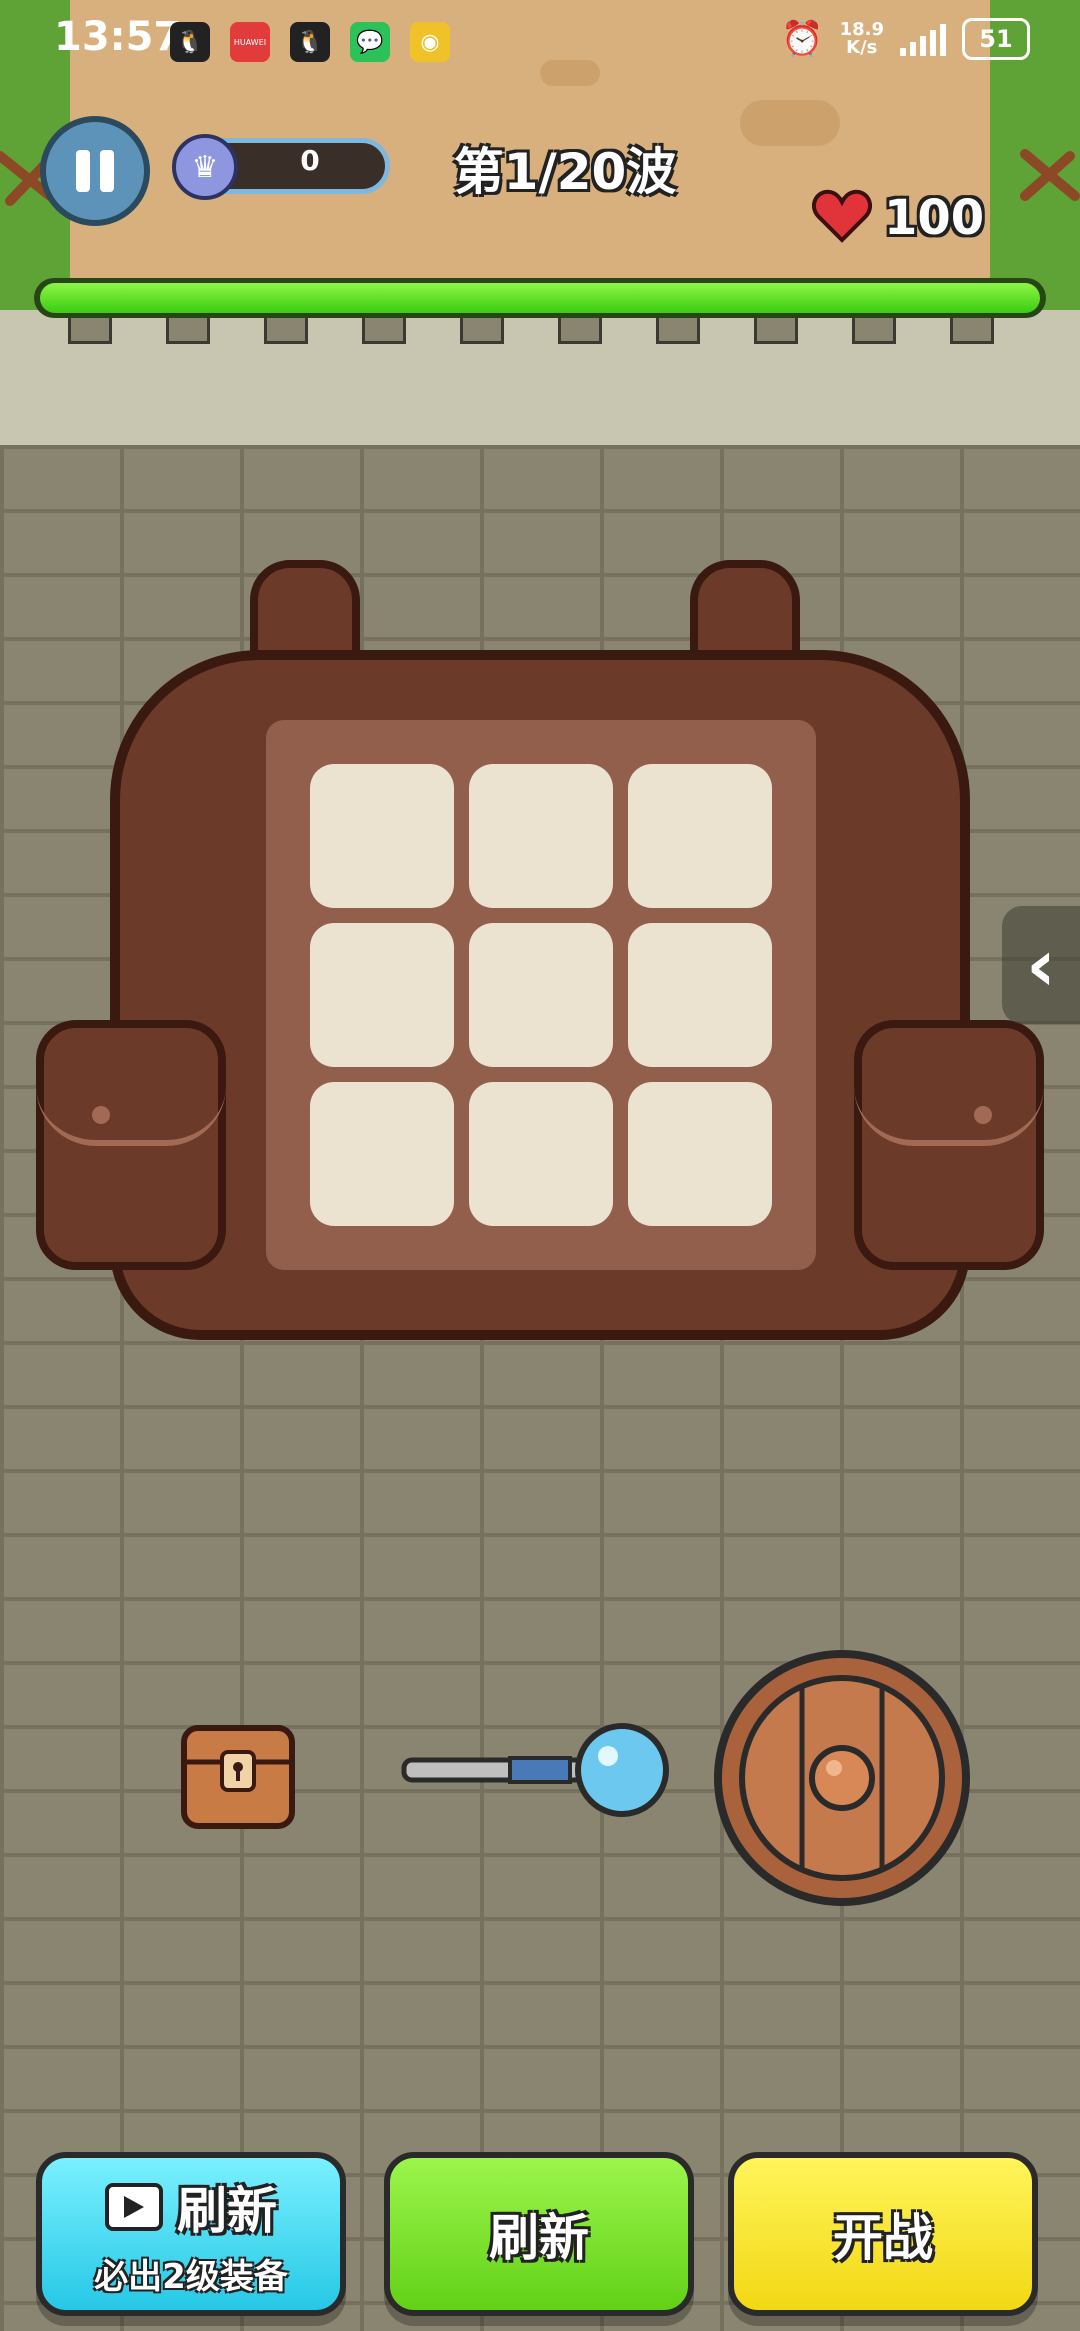 This screenshot has width=1080, height=2331. Describe the element at coordinates (883, 2238) in the screenshot. I see `start-battle-label: 开战` at that location.